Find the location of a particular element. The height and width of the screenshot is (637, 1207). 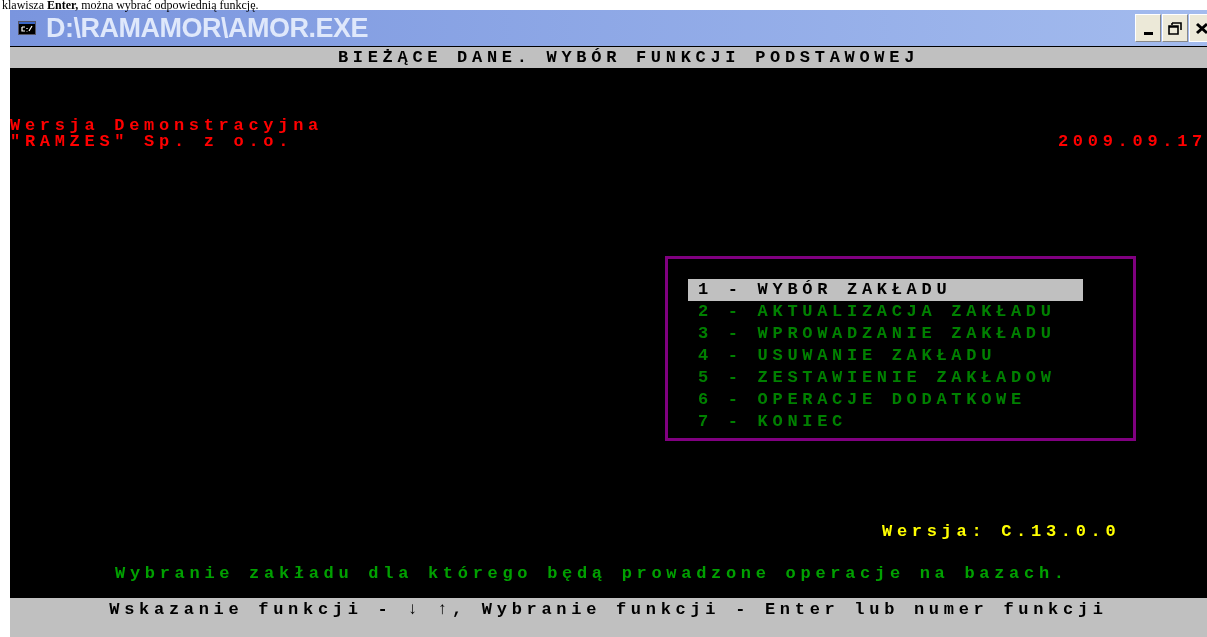

restore-icon is located at coordinates (1175, 28).